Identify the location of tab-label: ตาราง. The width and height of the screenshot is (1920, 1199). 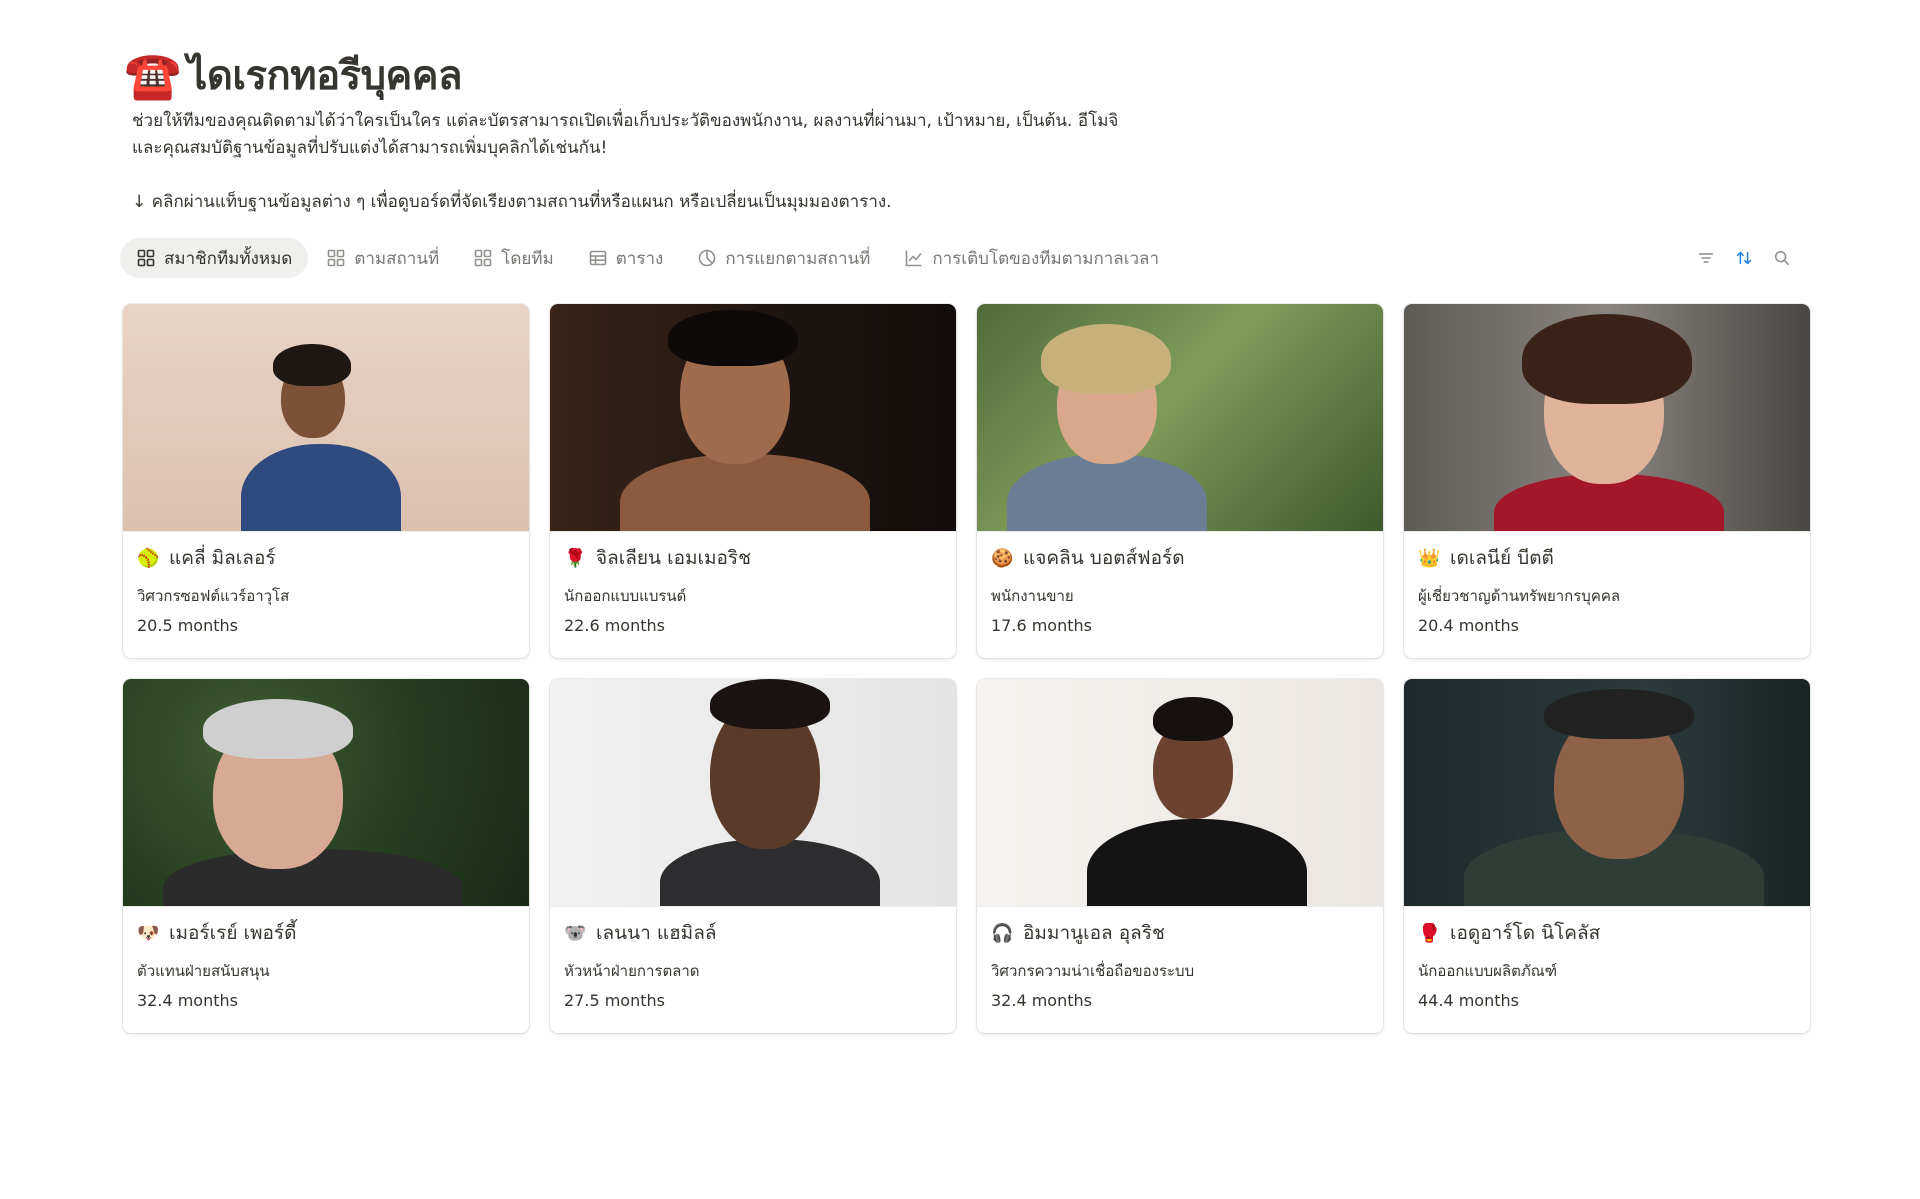
(639, 258).